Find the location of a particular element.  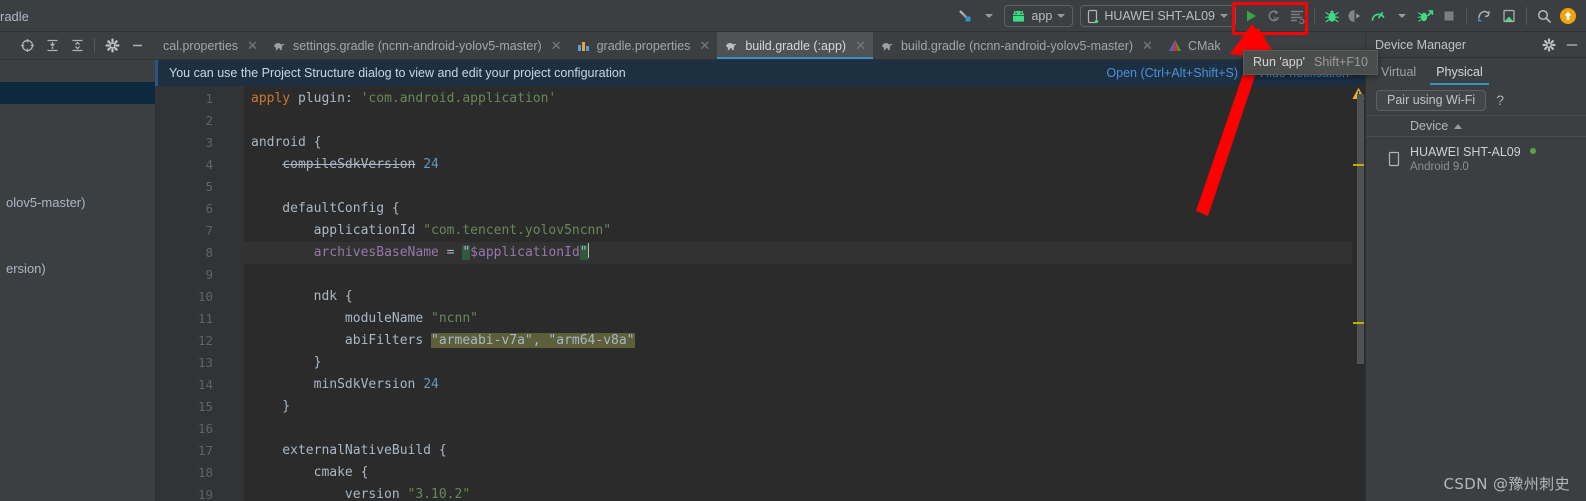

device-manager-minimize-button is located at coordinates (1572, 45).